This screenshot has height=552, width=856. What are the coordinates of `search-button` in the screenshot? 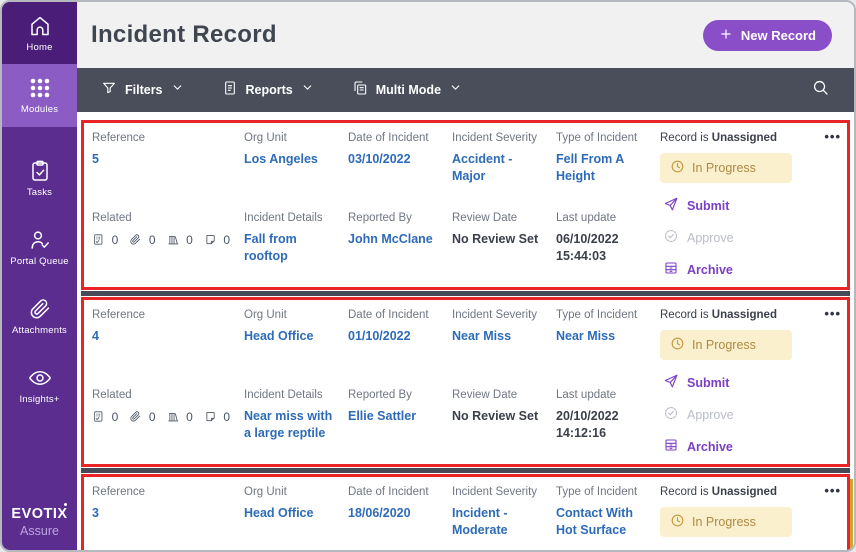 It's located at (820, 90).